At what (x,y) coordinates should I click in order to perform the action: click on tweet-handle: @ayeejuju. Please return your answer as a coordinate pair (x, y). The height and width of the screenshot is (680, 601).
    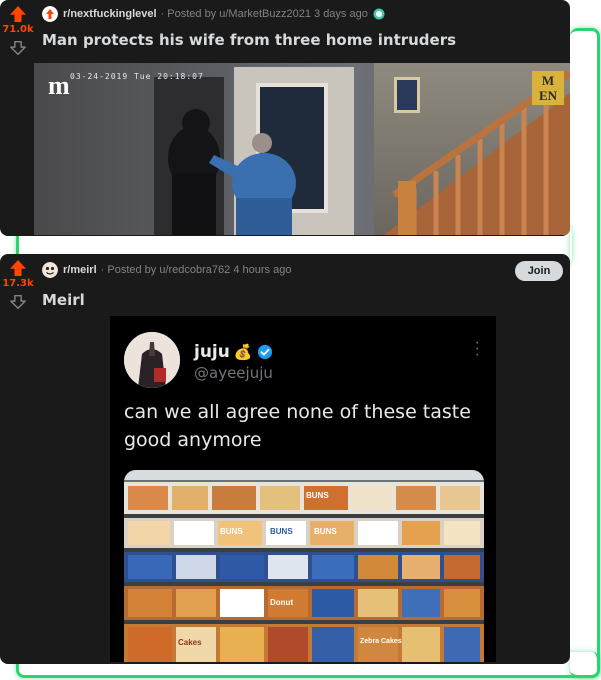
    Looking at the image, I should click on (233, 373).